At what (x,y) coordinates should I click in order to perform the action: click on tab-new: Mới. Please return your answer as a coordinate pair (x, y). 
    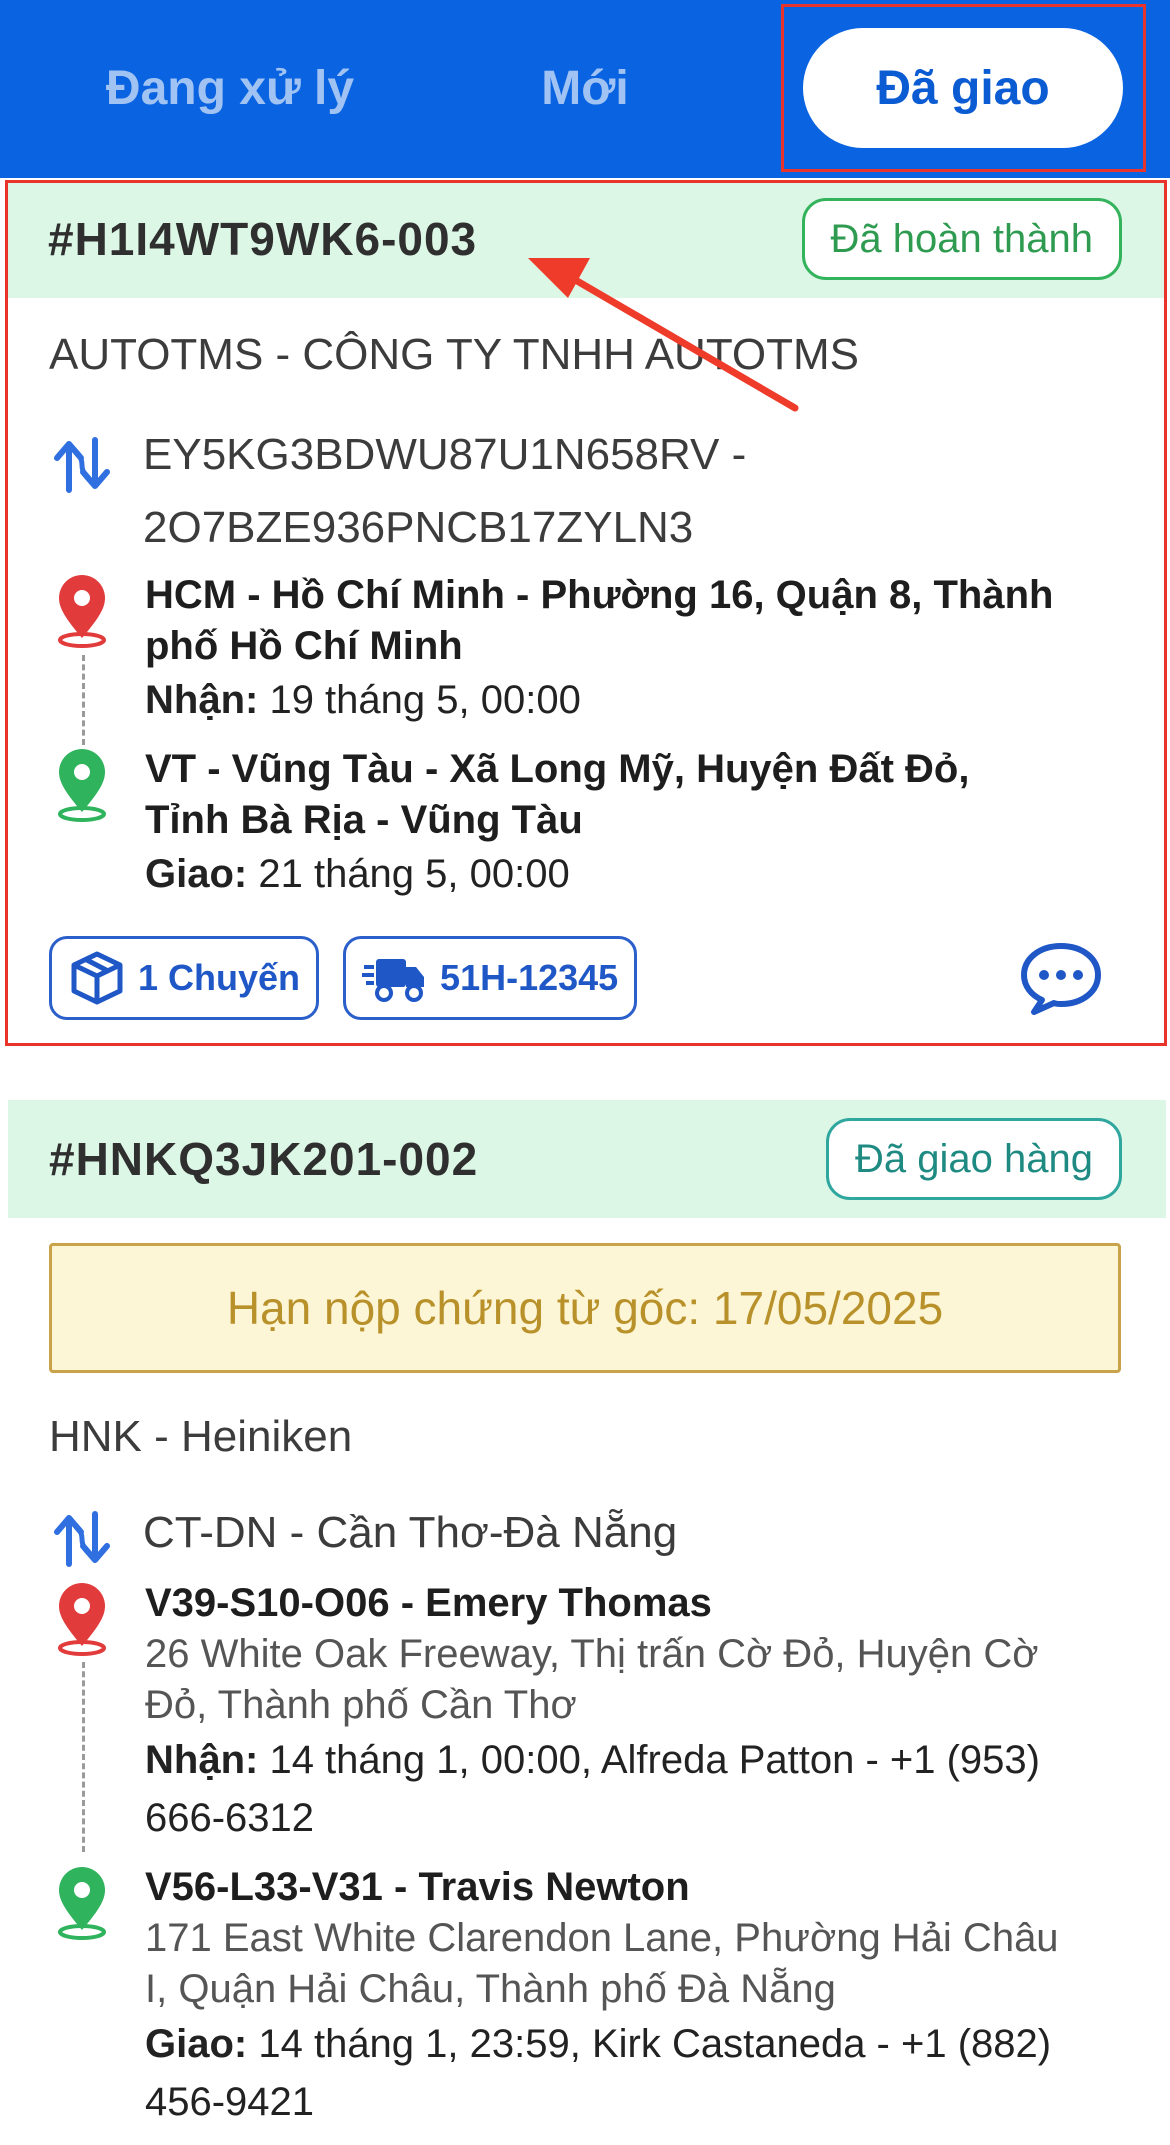
    Looking at the image, I should click on (585, 88).